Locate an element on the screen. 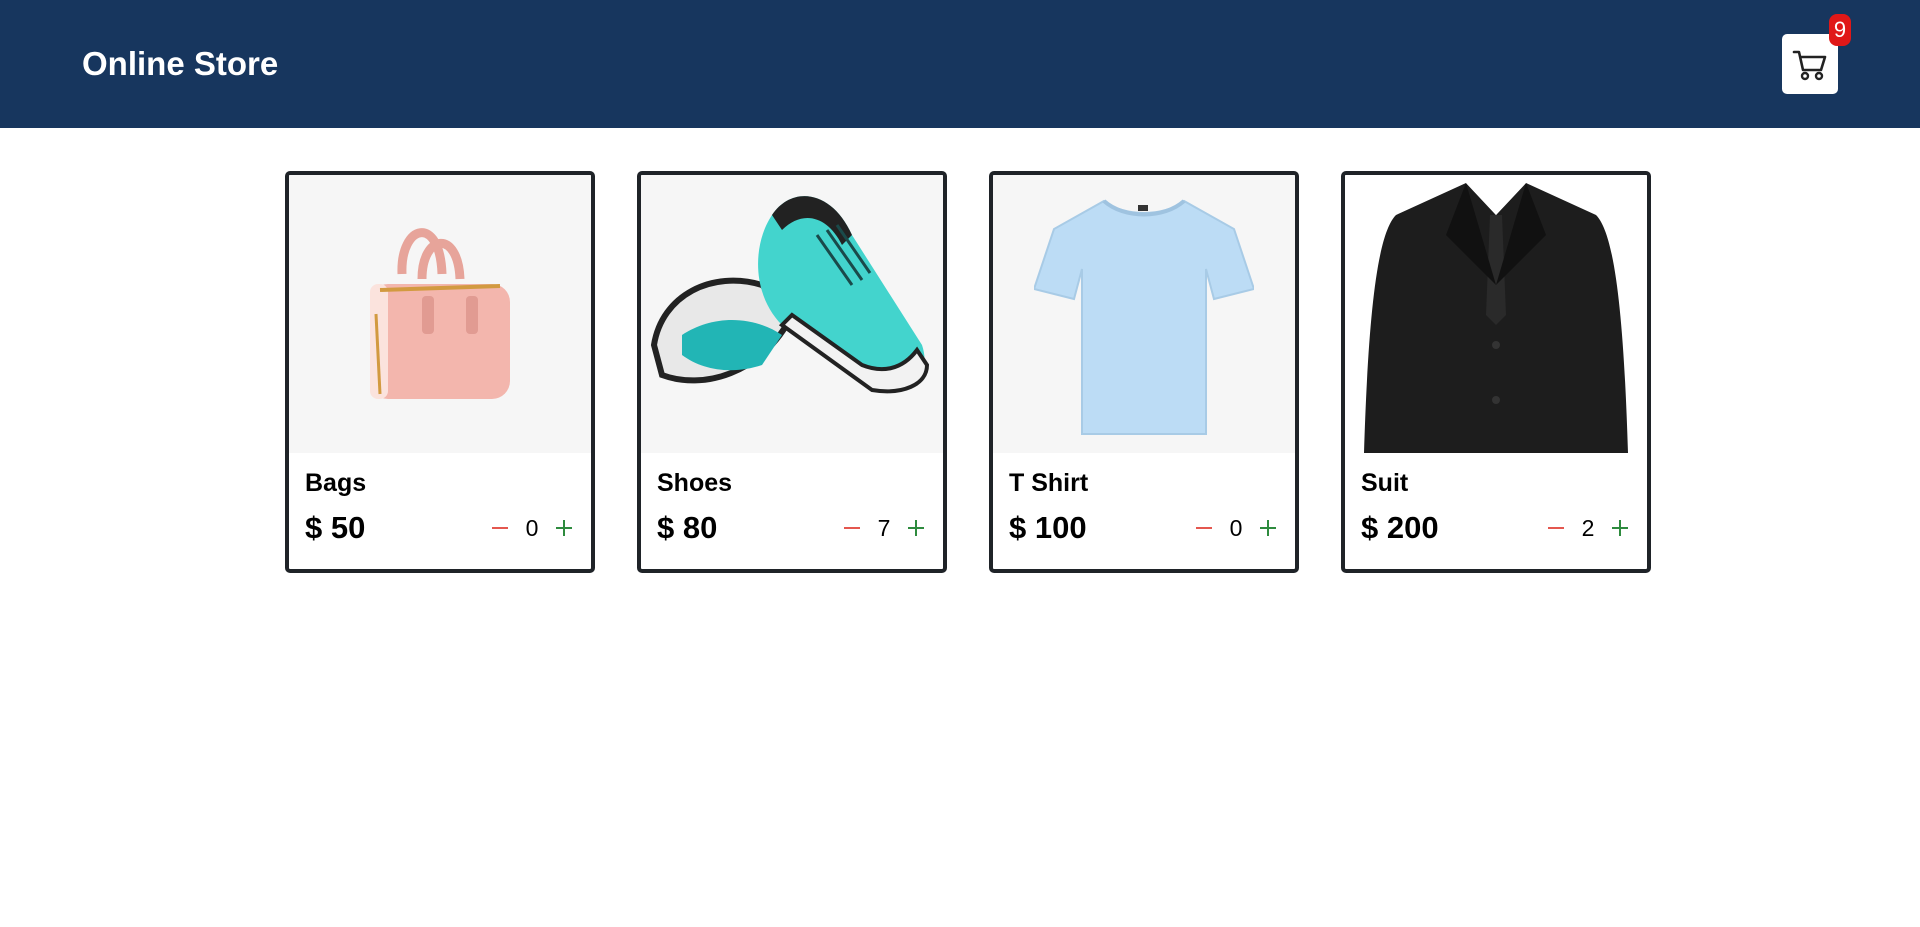  product-card-shoes: Shoes $ 80 7 is located at coordinates (792, 372).